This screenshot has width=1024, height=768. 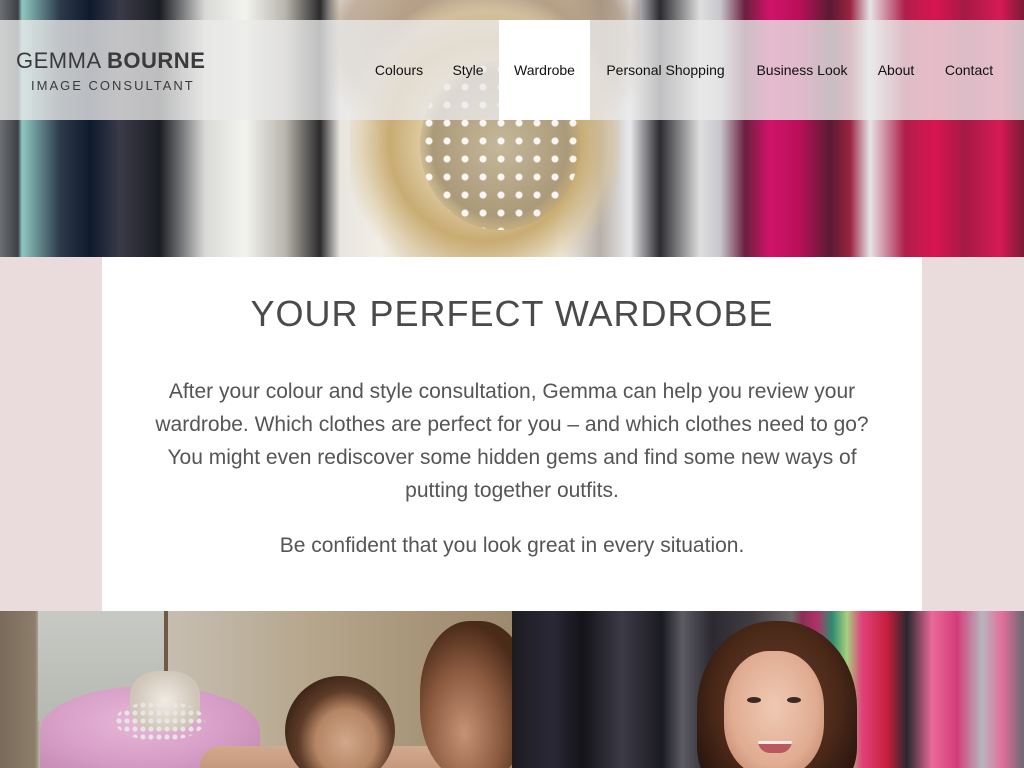 I want to click on logo-tagline: IMAGE CONSULTANT, so click(x=113, y=85).